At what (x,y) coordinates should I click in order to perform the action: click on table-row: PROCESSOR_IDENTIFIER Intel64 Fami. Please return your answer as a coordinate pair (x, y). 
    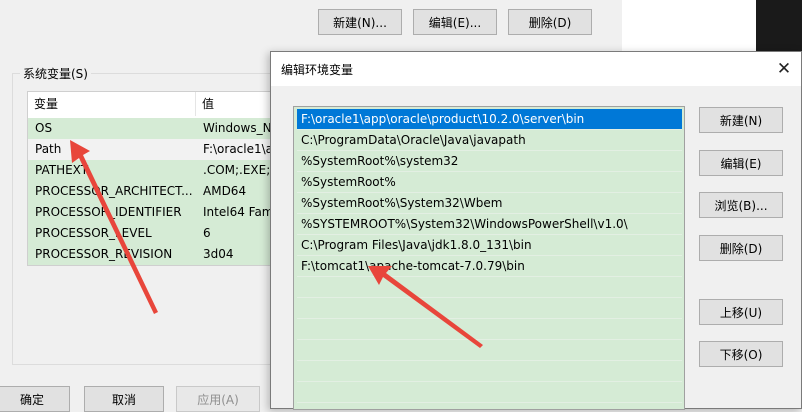
    Looking at the image, I should click on (157, 212).